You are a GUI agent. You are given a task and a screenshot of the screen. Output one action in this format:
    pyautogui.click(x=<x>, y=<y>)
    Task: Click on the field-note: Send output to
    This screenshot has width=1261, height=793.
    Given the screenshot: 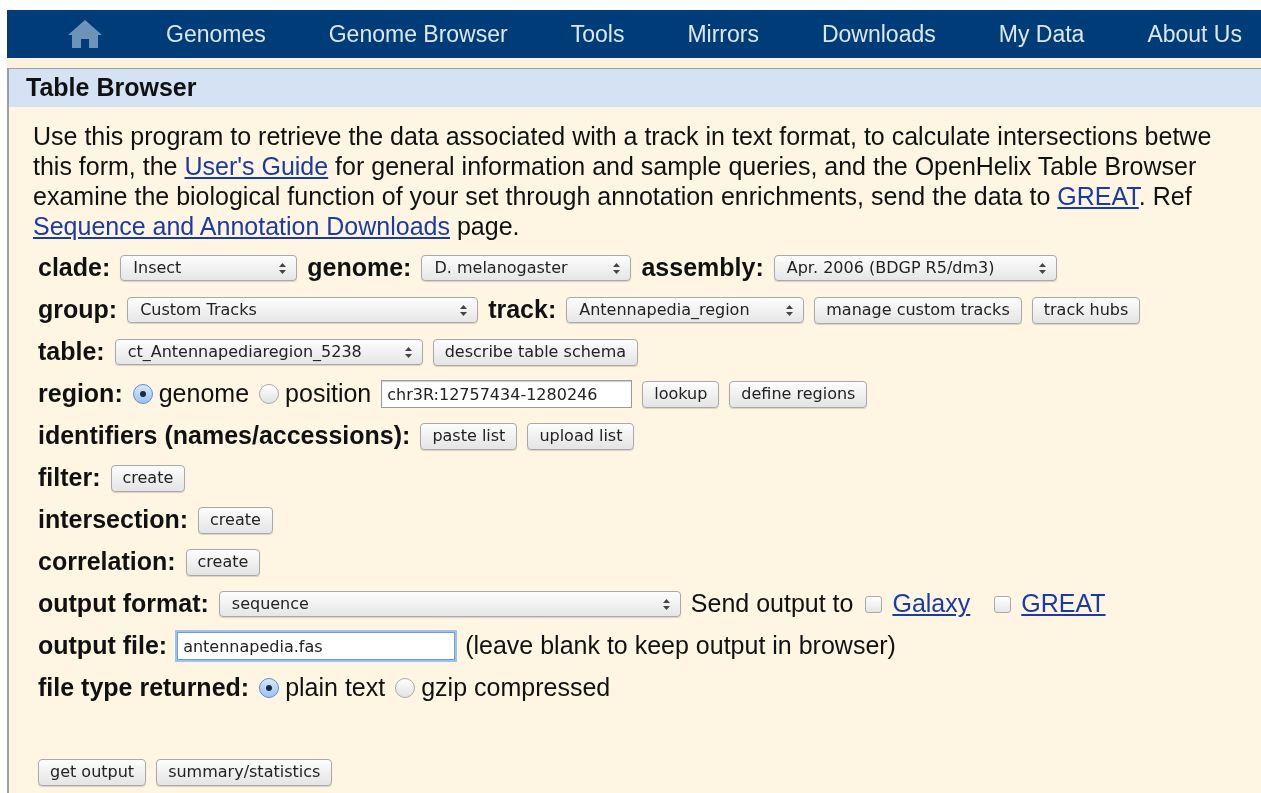 What is the action you would take?
    pyautogui.click(x=772, y=604)
    